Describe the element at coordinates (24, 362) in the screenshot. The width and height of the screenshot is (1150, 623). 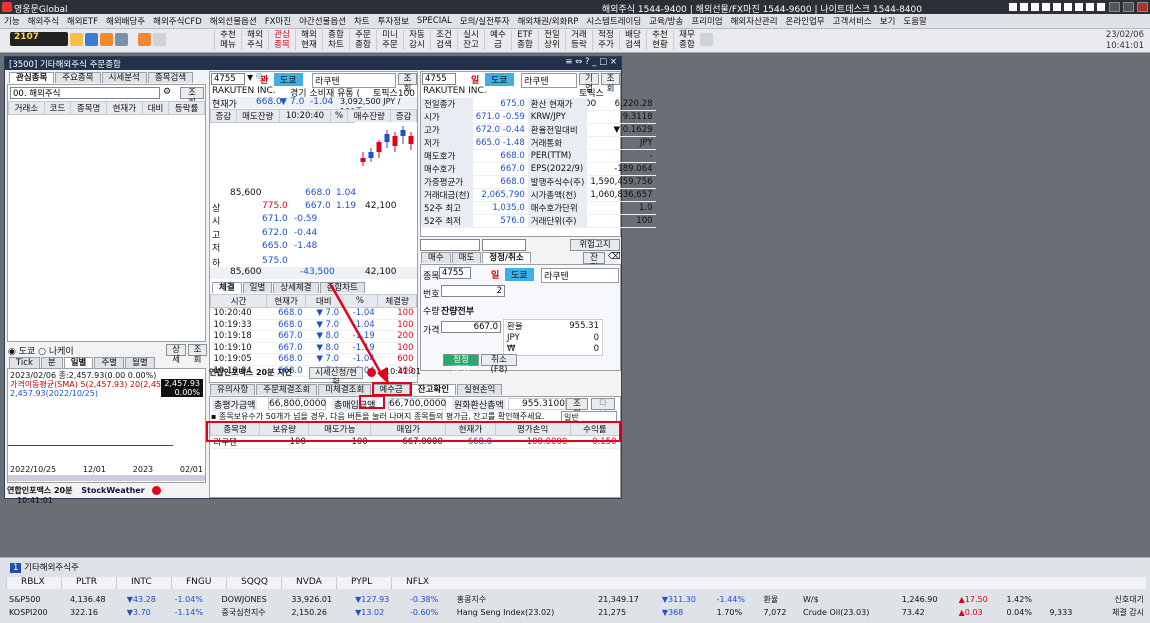
I see `tab: Tick` at that location.